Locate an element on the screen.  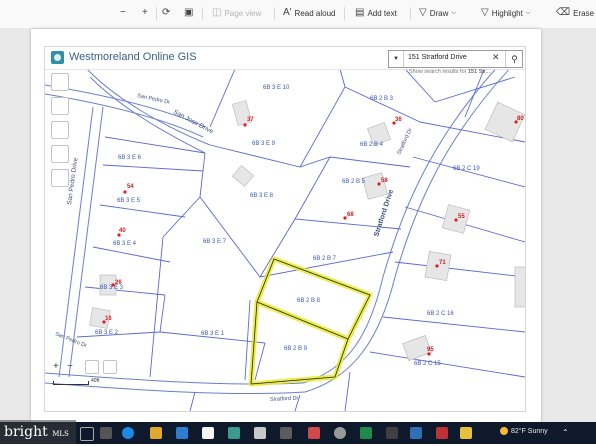
close-icon: ✕ is located at coordinates (496, 57).